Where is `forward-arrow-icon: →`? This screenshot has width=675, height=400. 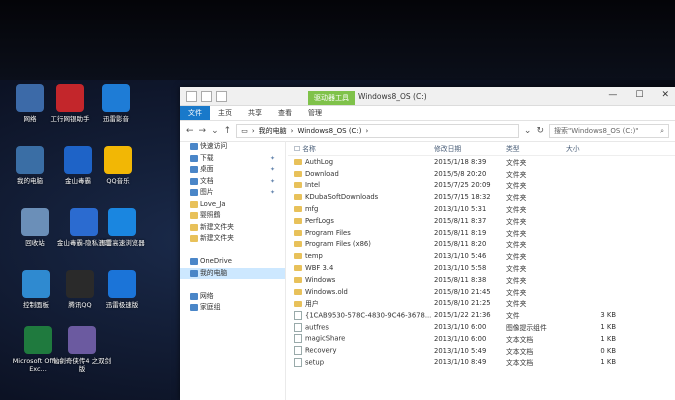
forward-arrow-icon: → is located at coordinates (203, 131).